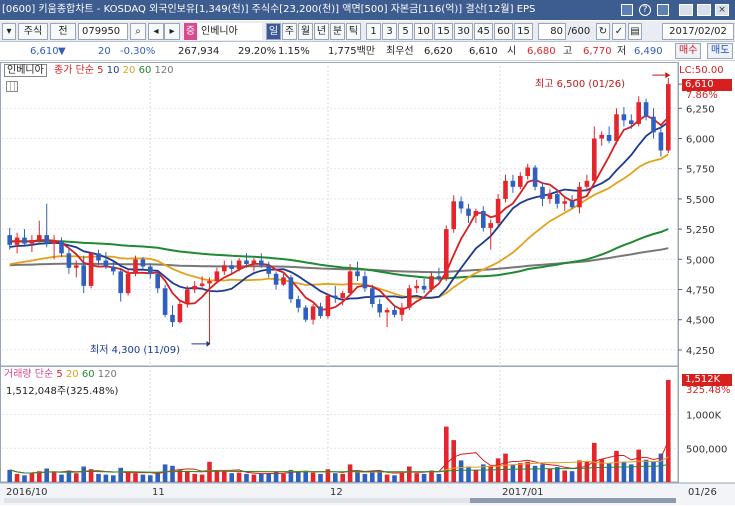  I want to click on minute-button-5: 30, so click(463, 31).